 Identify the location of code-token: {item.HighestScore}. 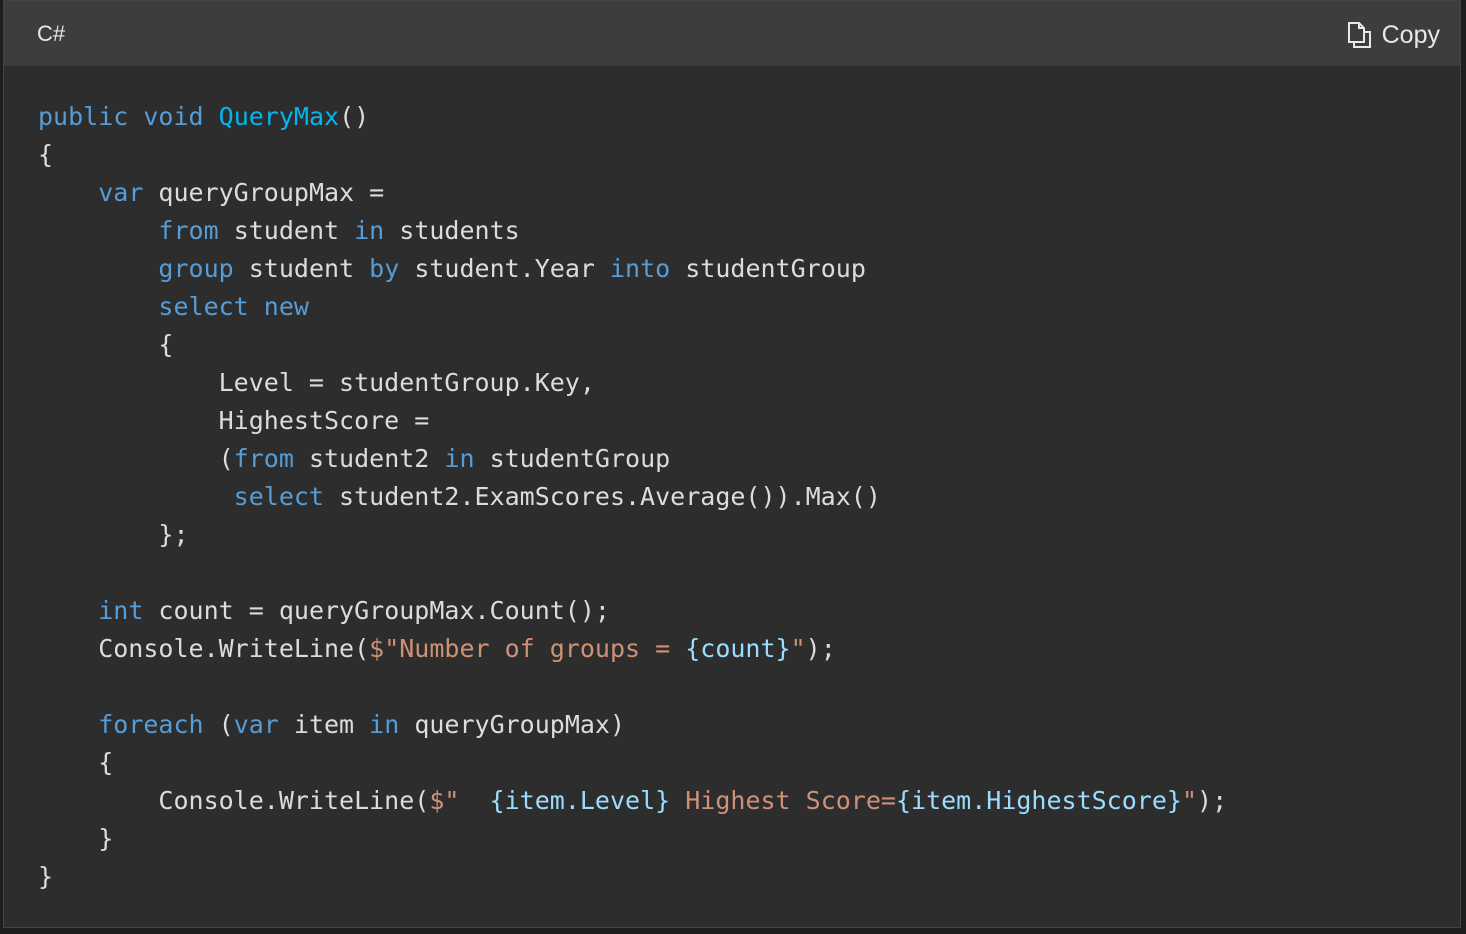
(1038, 800).